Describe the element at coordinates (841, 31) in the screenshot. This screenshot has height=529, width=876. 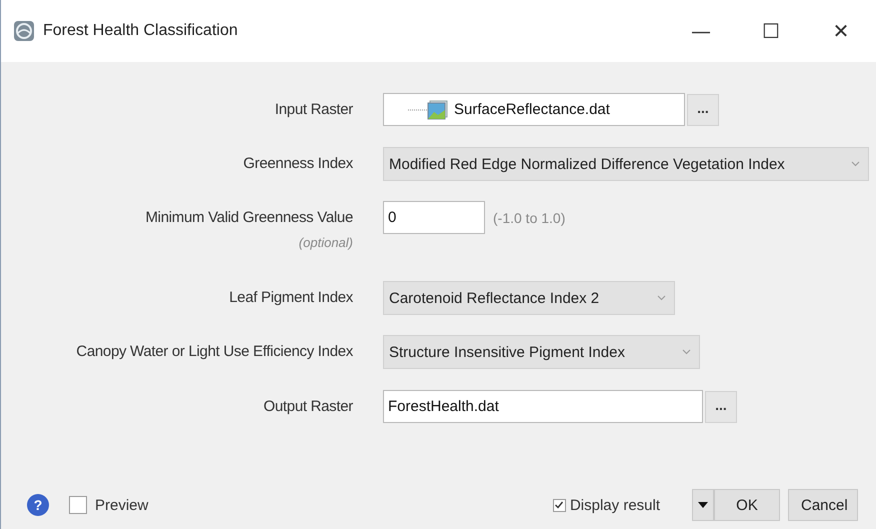
I see `close-button: ✕` at that location.